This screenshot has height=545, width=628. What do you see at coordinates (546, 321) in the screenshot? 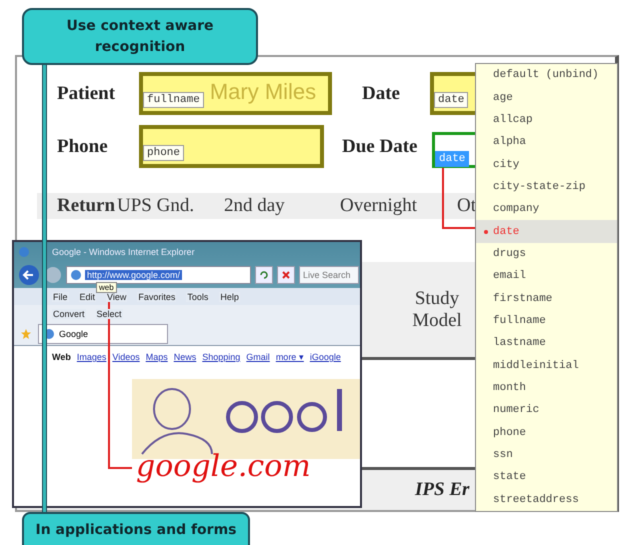
I see `menu-item: fullname` at bounding box center [546, 321].